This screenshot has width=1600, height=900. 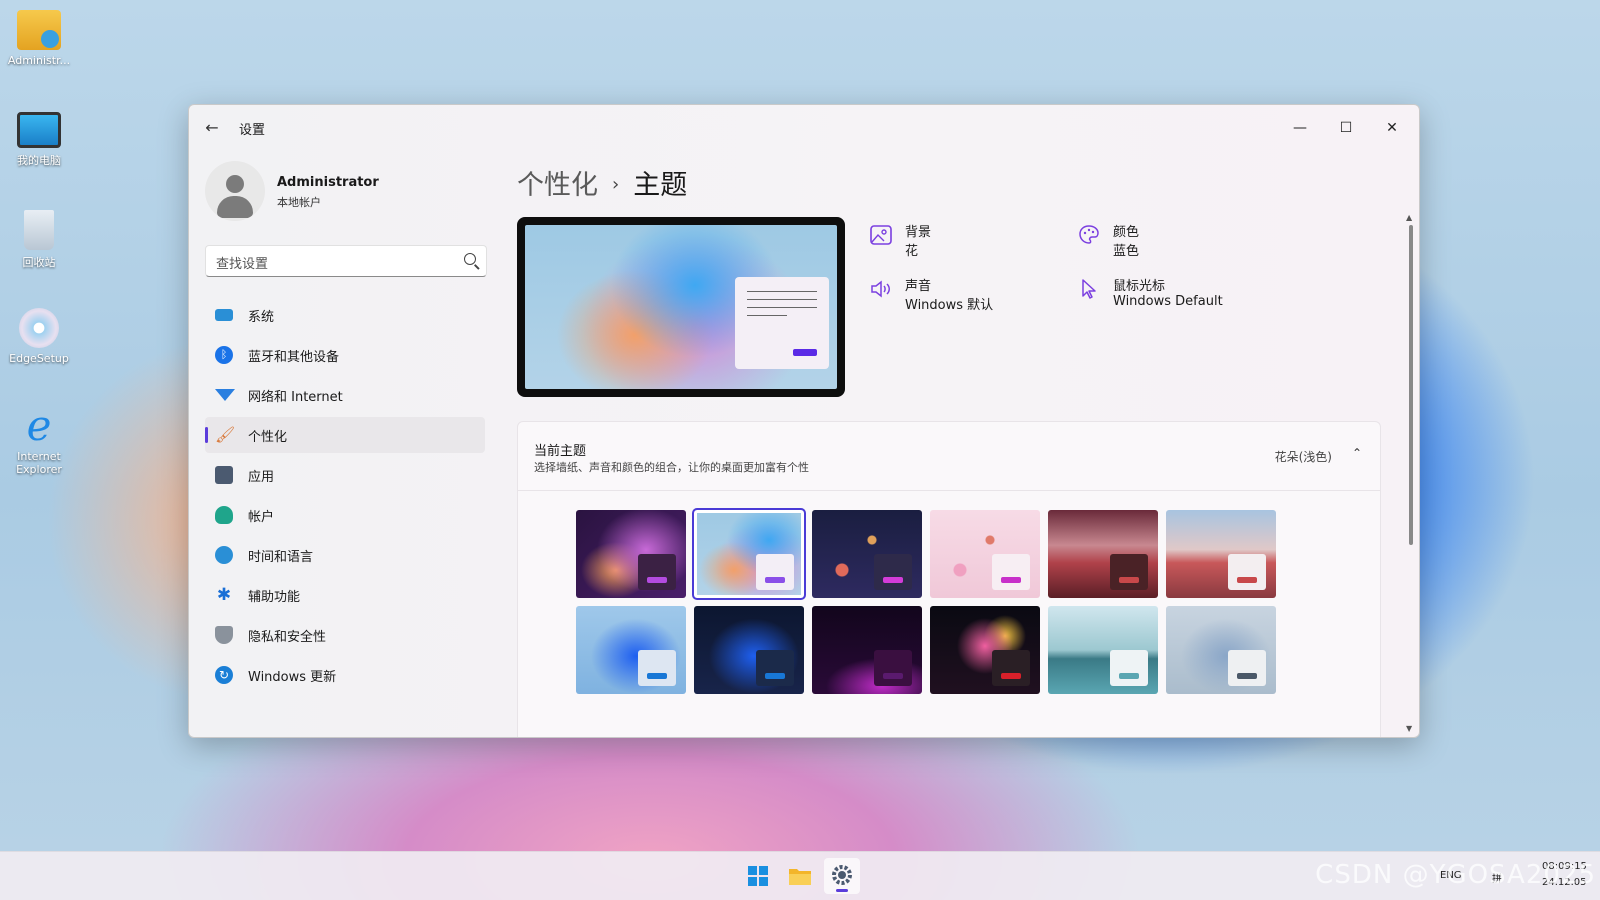 What do you see at coordinates (782, 323) in the screenshot?
I see `theme-preview-window` at bounding box center [782, 323].